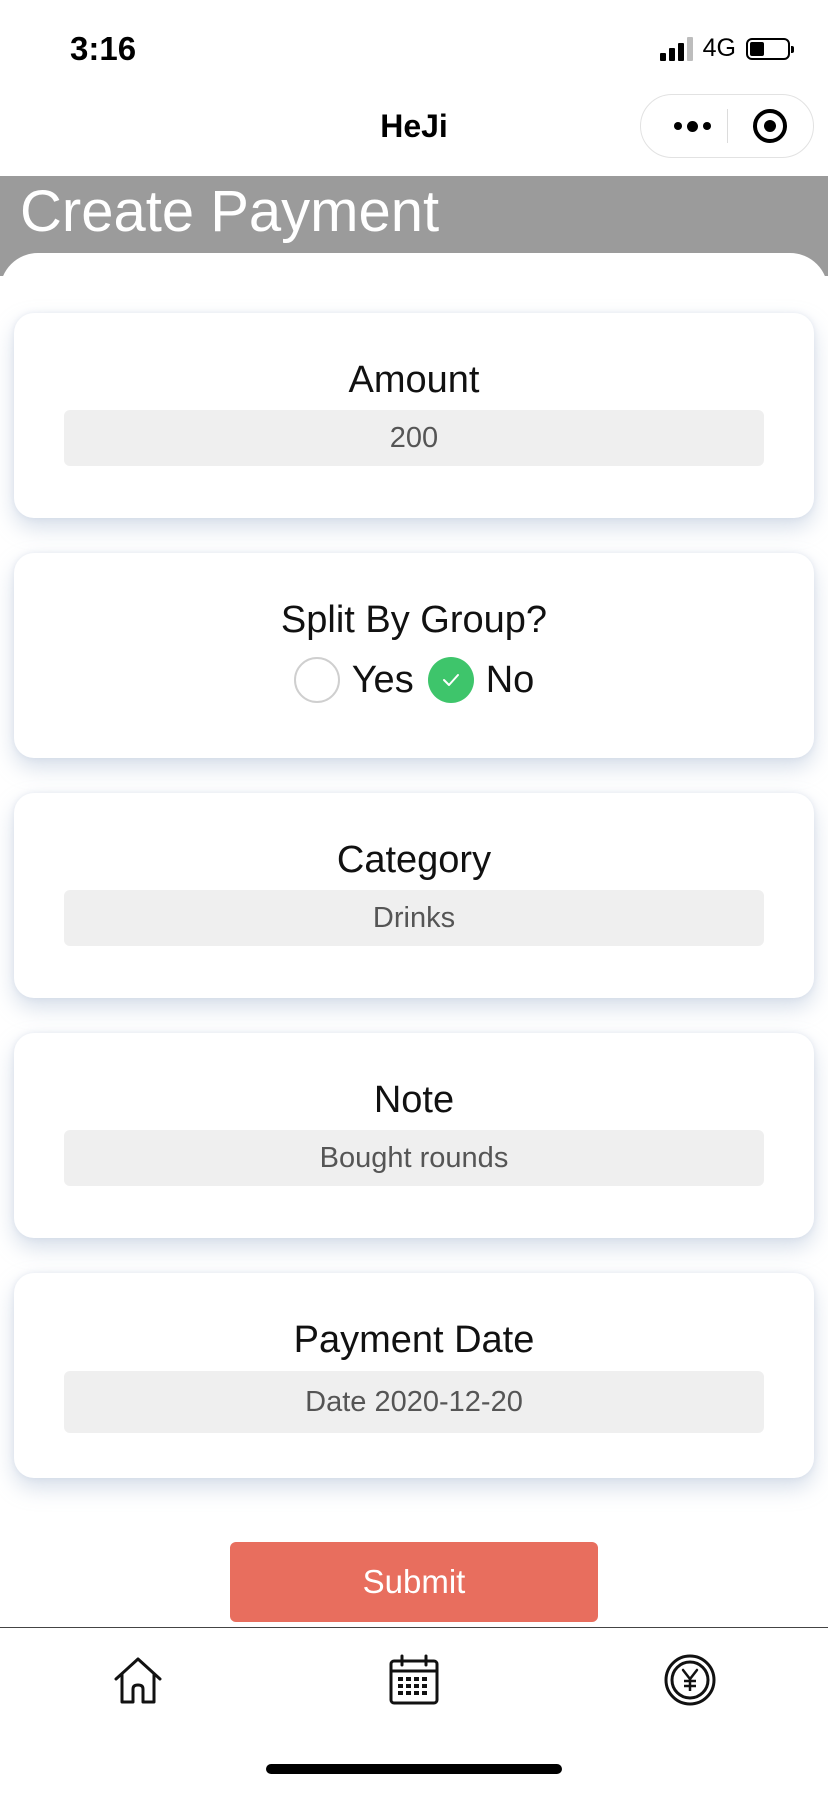 This screenshot has width=828, height=1793. What do you see at coordinates (414, 860) in the screenshot?
I see `category-label: Category` at bounding box center [414, 860].